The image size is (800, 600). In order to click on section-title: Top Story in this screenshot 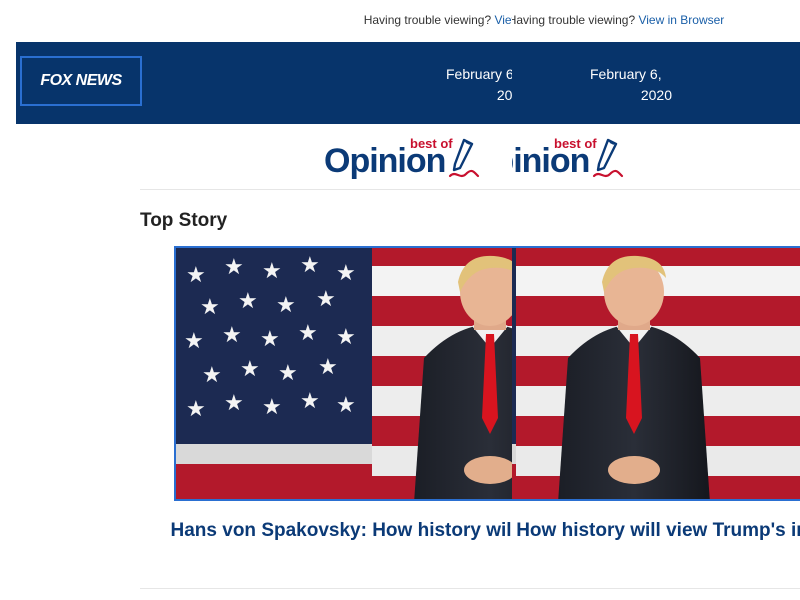, I will do `click(184, 220)`.